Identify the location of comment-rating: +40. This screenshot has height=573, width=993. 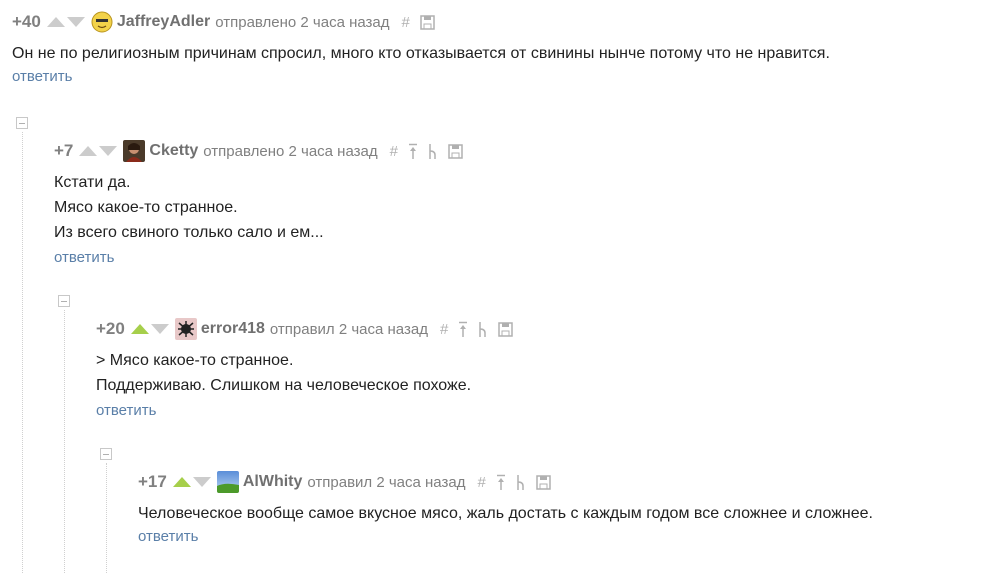
(26, 21).